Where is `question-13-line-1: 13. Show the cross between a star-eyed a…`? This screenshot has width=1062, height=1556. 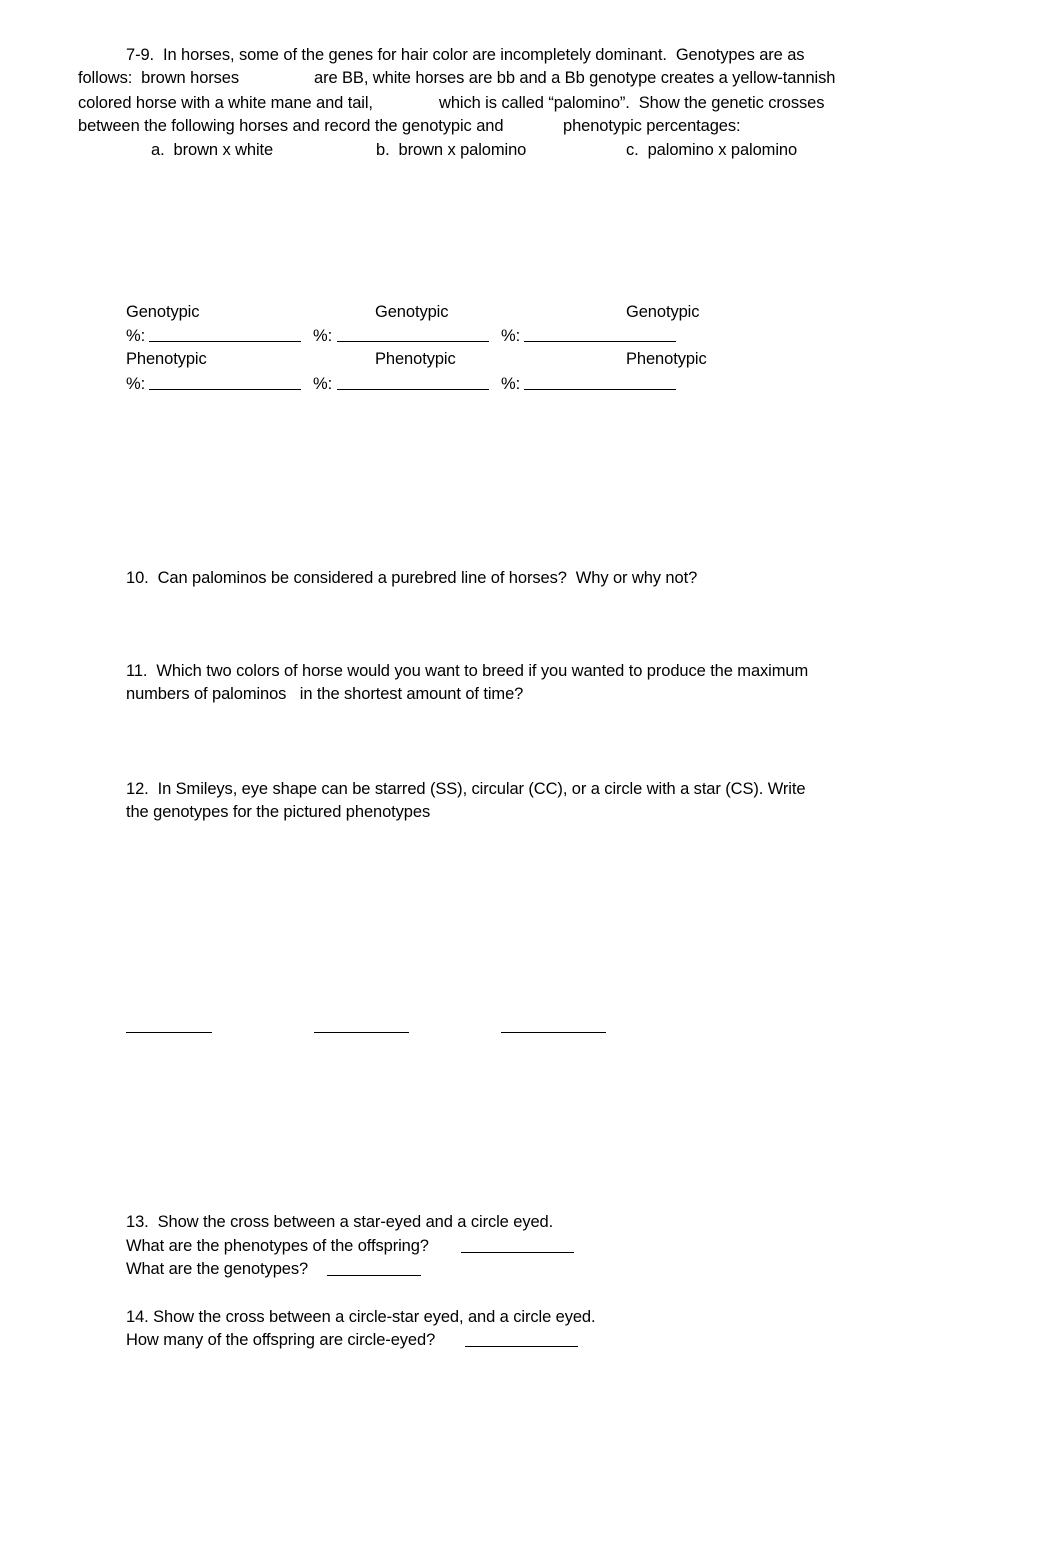
question-13-line-1: 13. Show the cross between a star-eyed a… is located at coordinates (340, 1222).